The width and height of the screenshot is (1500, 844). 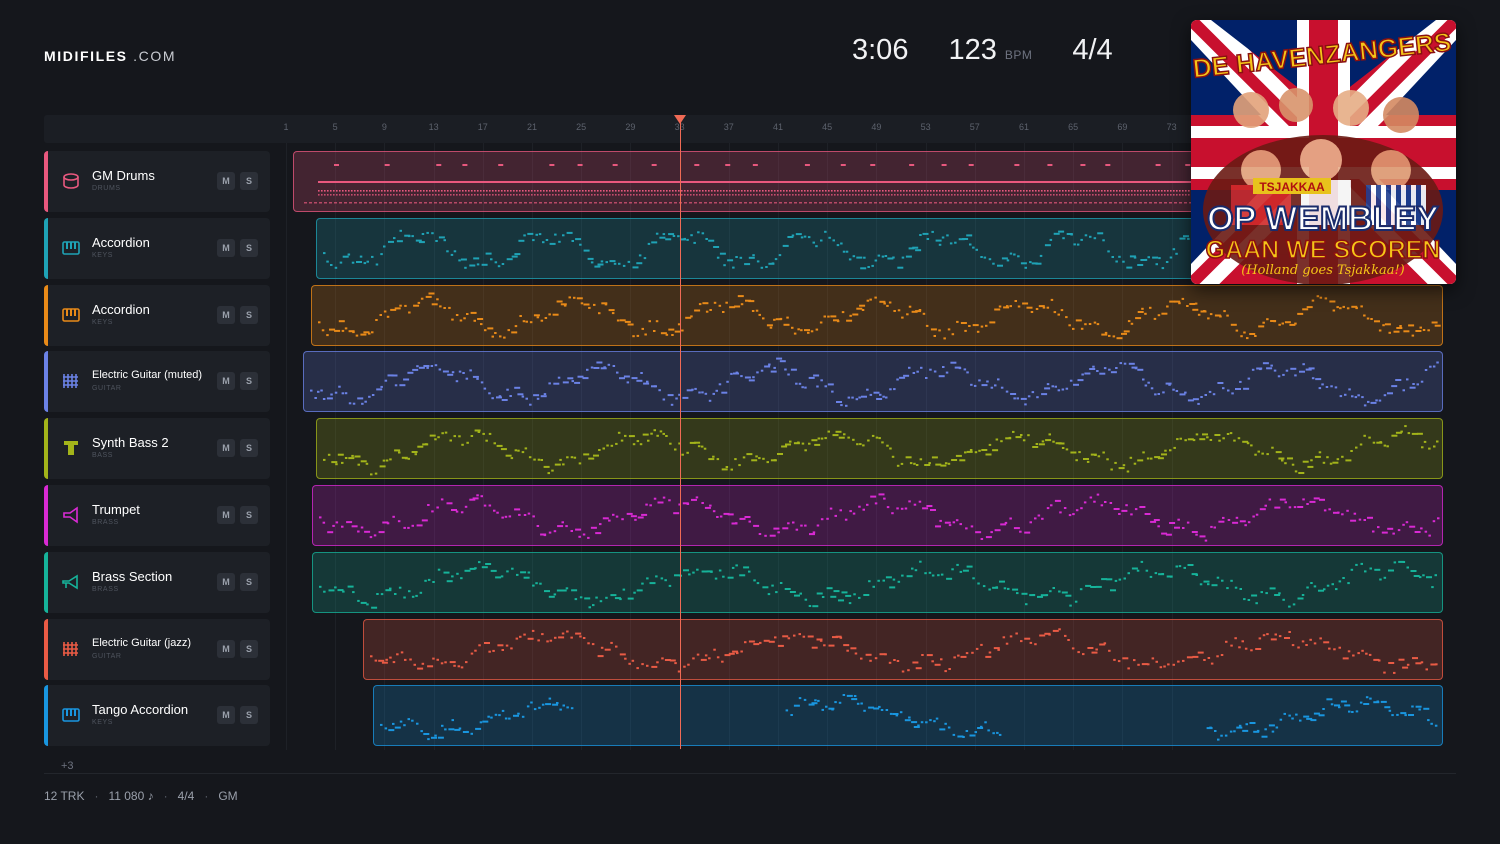 I want to click on ruler-tick: 29, so click(x=630, y=127).